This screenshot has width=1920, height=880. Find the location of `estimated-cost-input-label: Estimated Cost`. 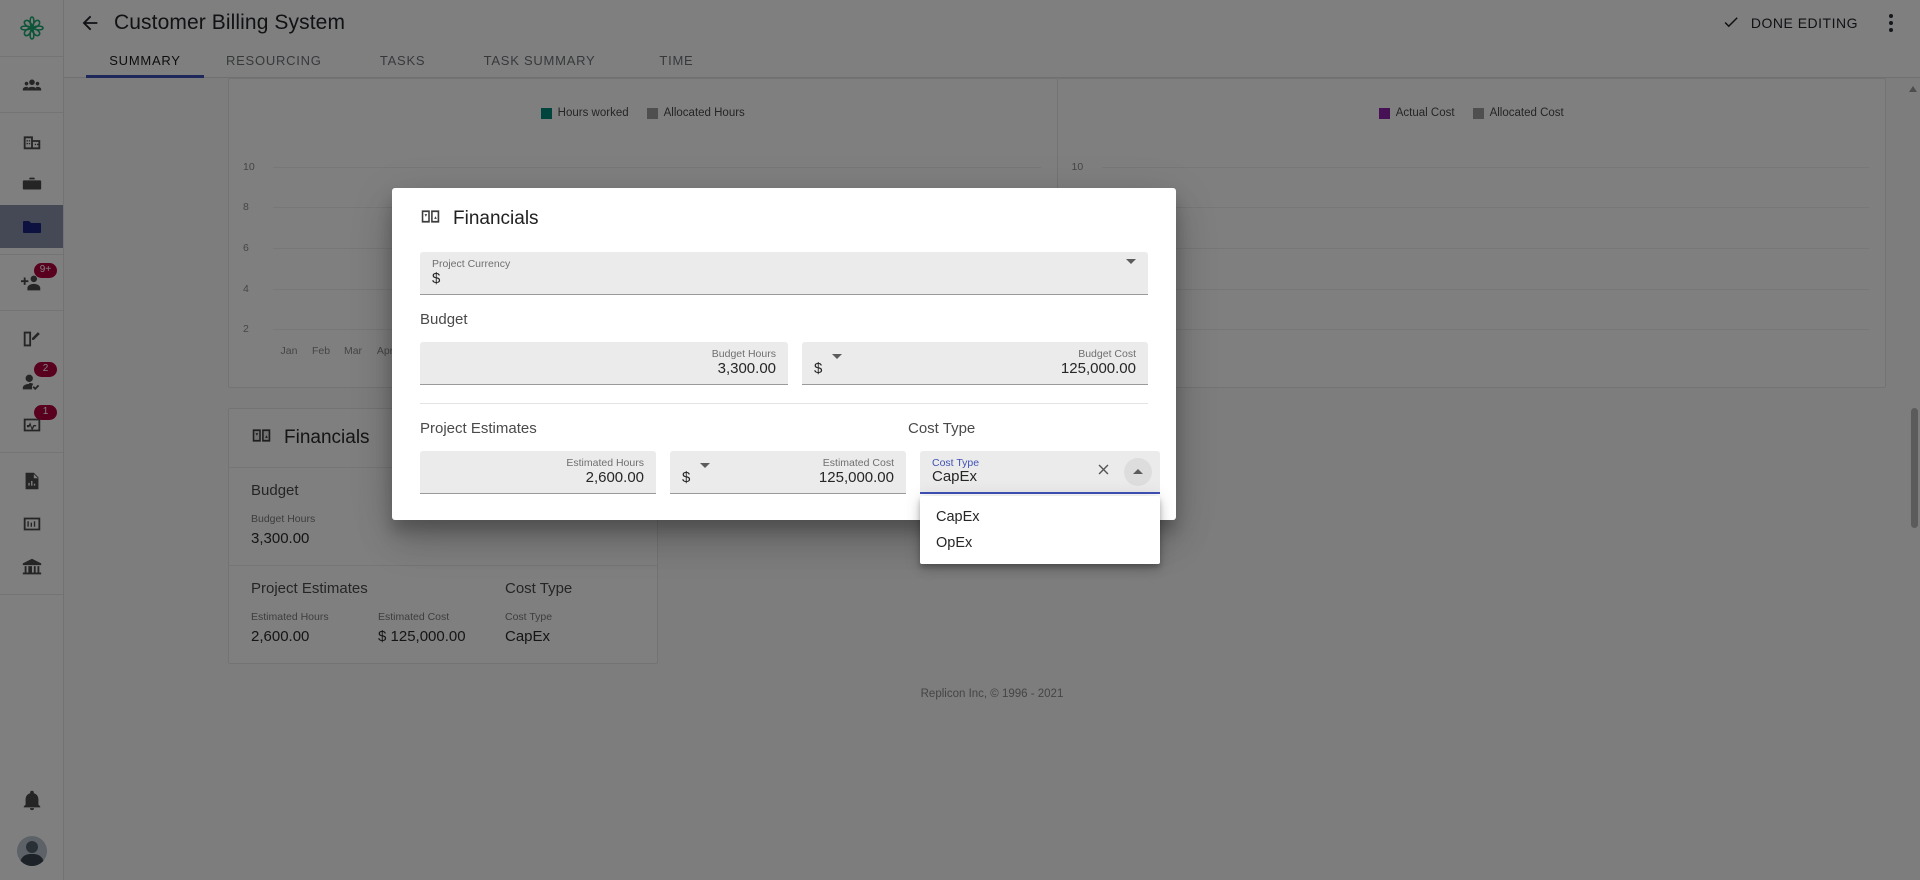

estimated-cost-input-label: Estimated Cost is located at coordinates (858, 463).